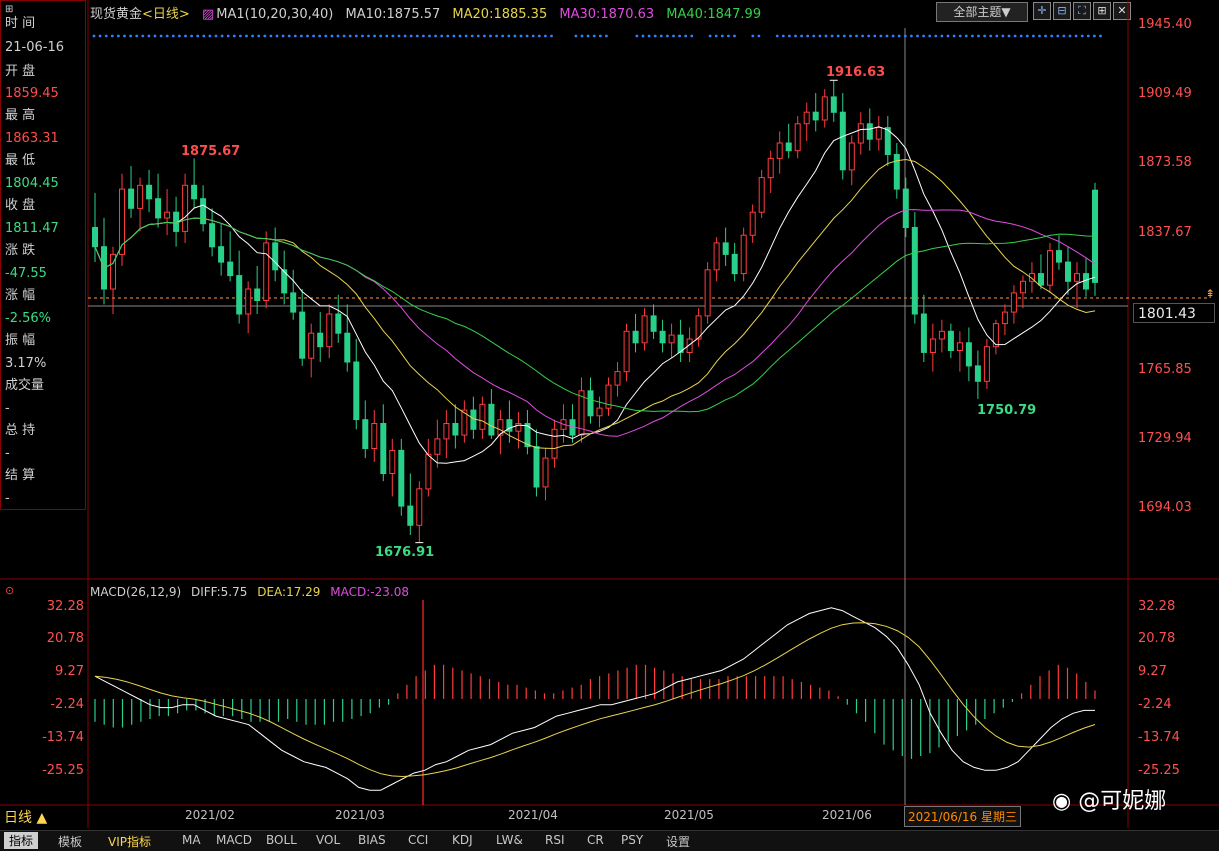  What do you see at coordinates (632, 840) in the screenshot?
I see `tab-psy: PSY` at bounding box center [632, 840].